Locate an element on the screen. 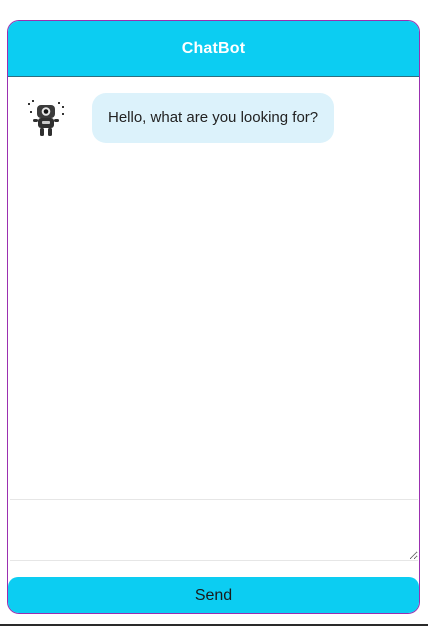 The image size is (428, 626). chat-title: ChatBot is located at coordinates (213, 48).